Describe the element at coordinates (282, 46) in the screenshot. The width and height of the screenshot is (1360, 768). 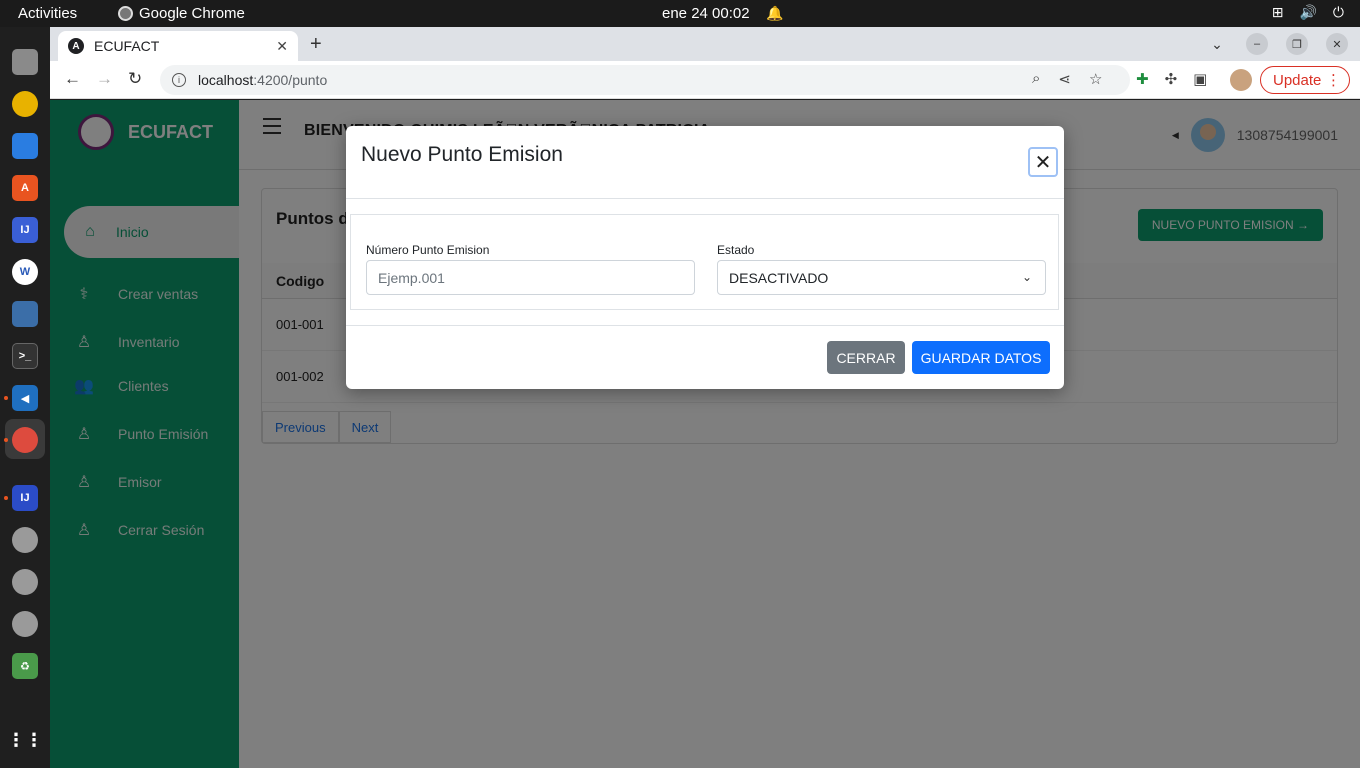
I see `tab-close-icon: ✕` at that location.